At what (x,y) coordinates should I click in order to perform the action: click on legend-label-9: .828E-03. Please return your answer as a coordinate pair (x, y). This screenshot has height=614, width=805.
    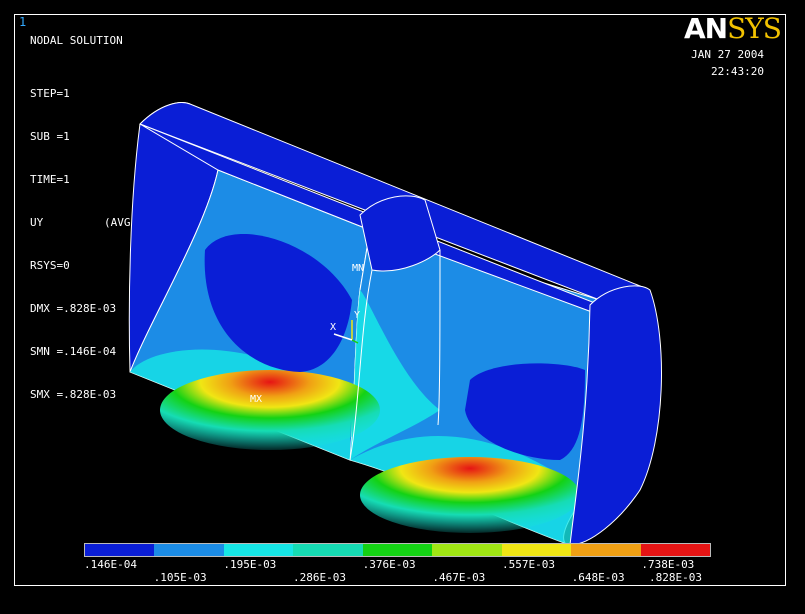
    Looking at the image, I should click on (675, 577).